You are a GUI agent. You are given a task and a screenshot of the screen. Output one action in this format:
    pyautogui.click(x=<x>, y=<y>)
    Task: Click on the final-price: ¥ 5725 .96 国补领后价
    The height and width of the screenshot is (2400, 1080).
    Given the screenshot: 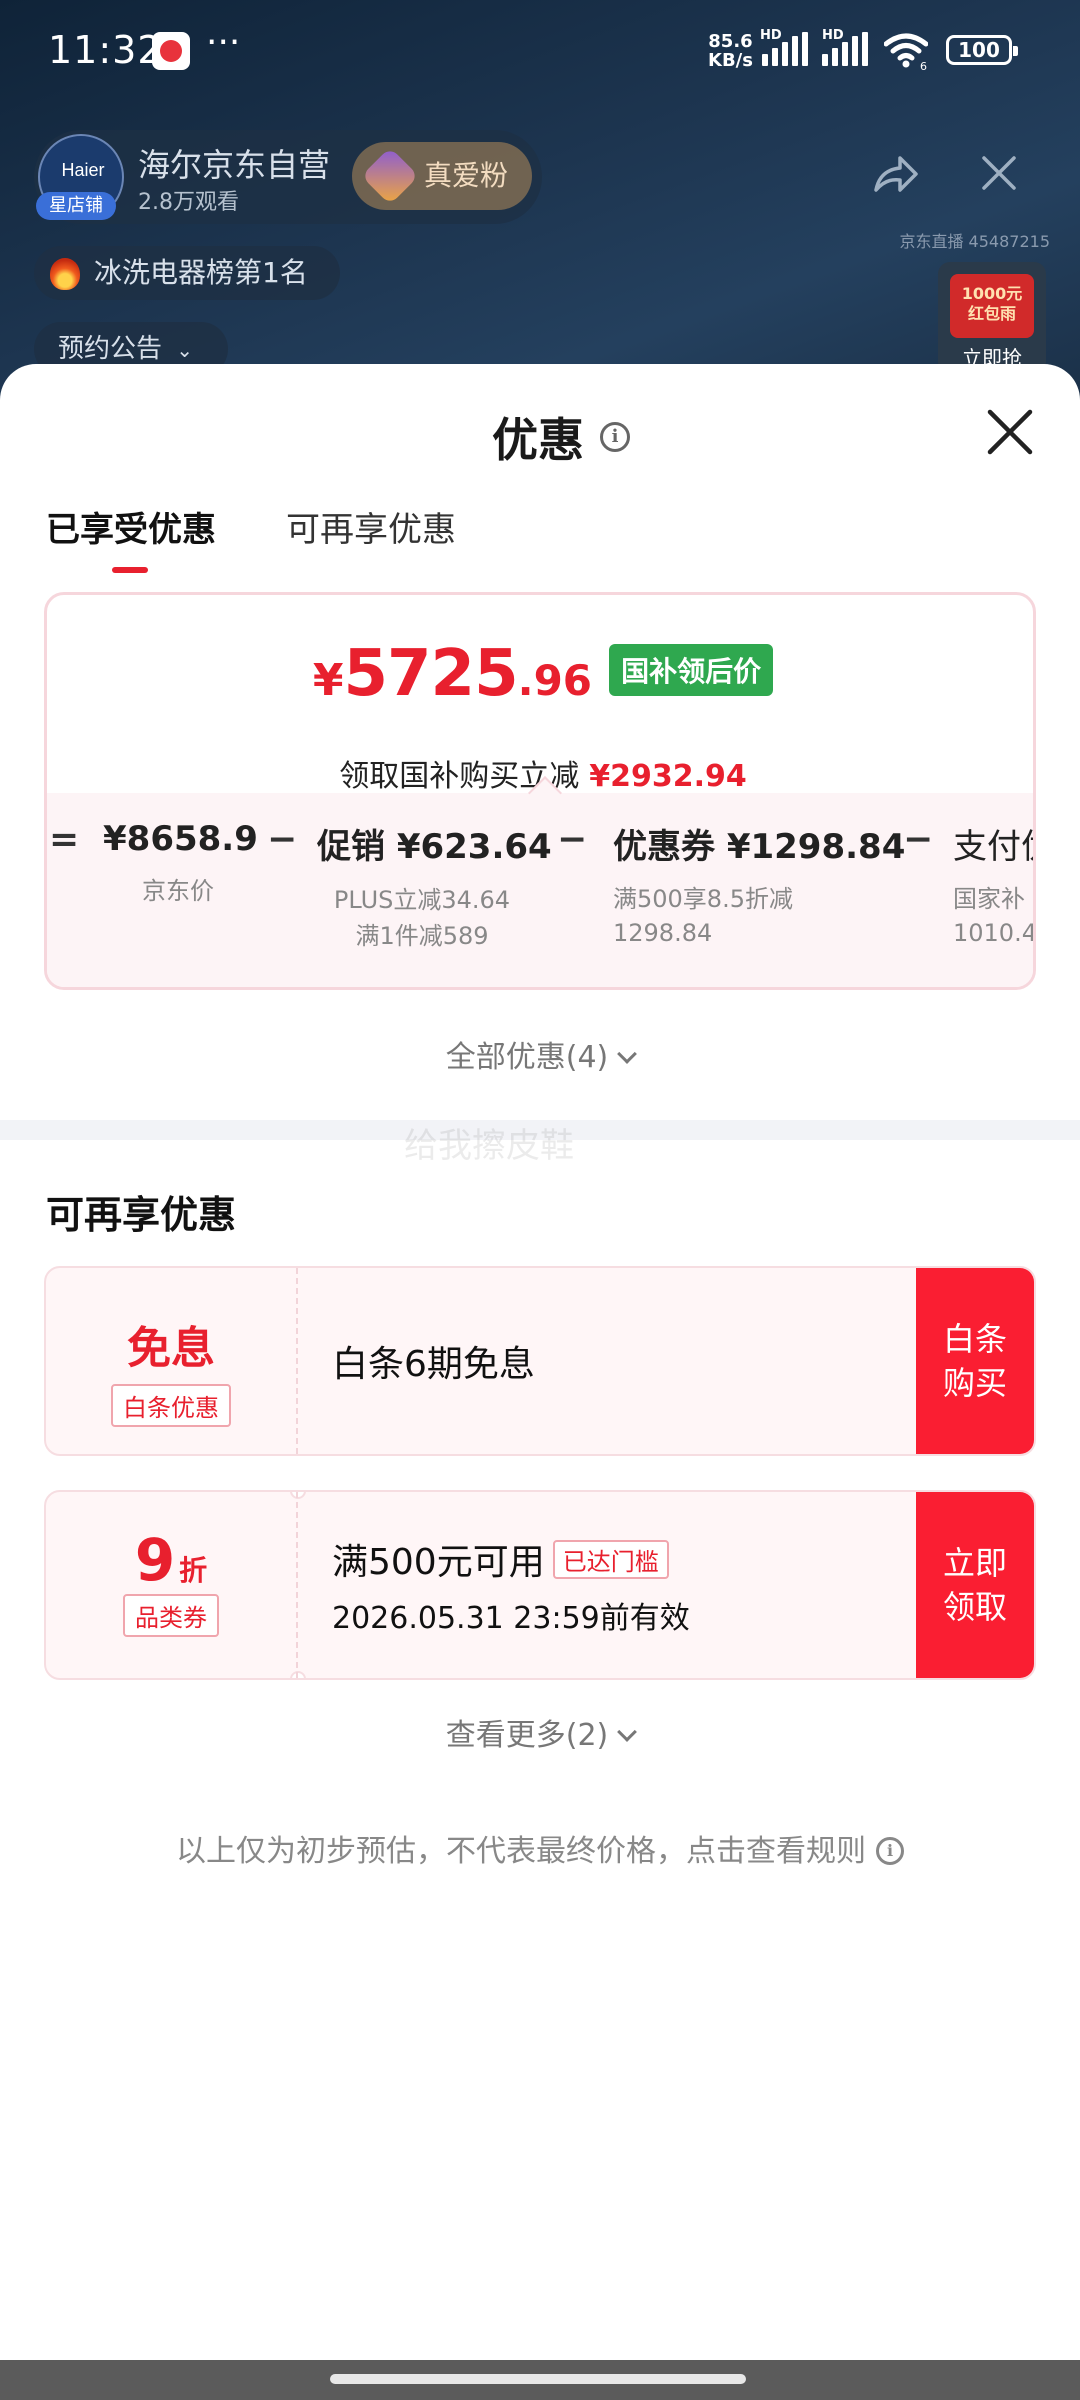 What is the action you would take?
    pyautogui.click(x=540, y=674)
    